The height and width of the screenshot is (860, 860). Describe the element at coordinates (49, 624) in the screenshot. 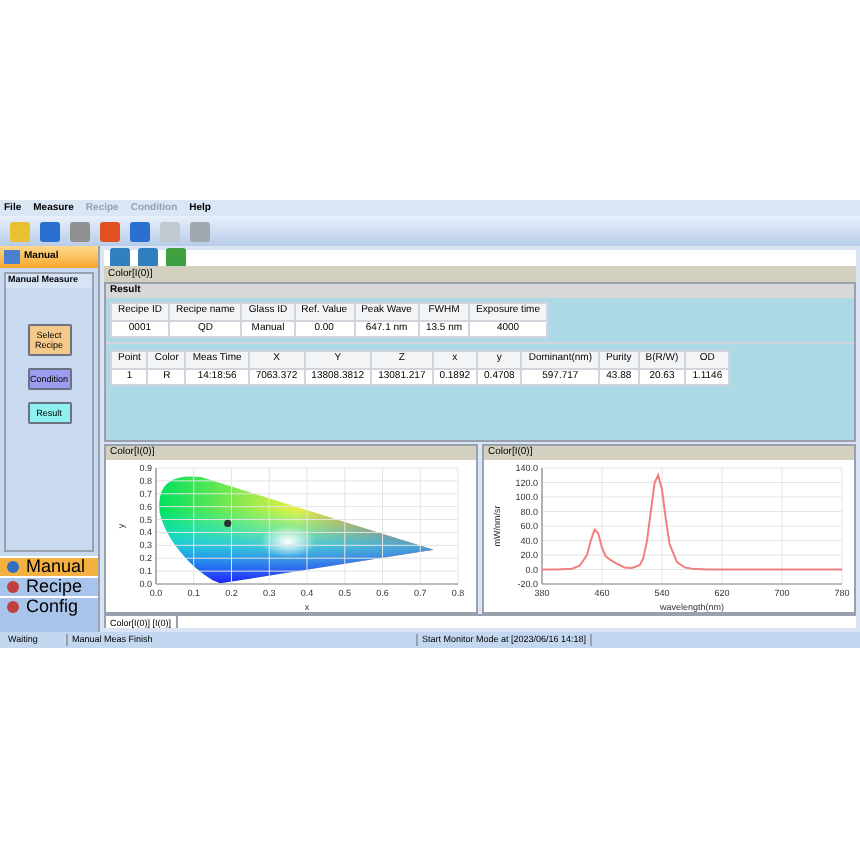

I see `panel-footer` at that location.